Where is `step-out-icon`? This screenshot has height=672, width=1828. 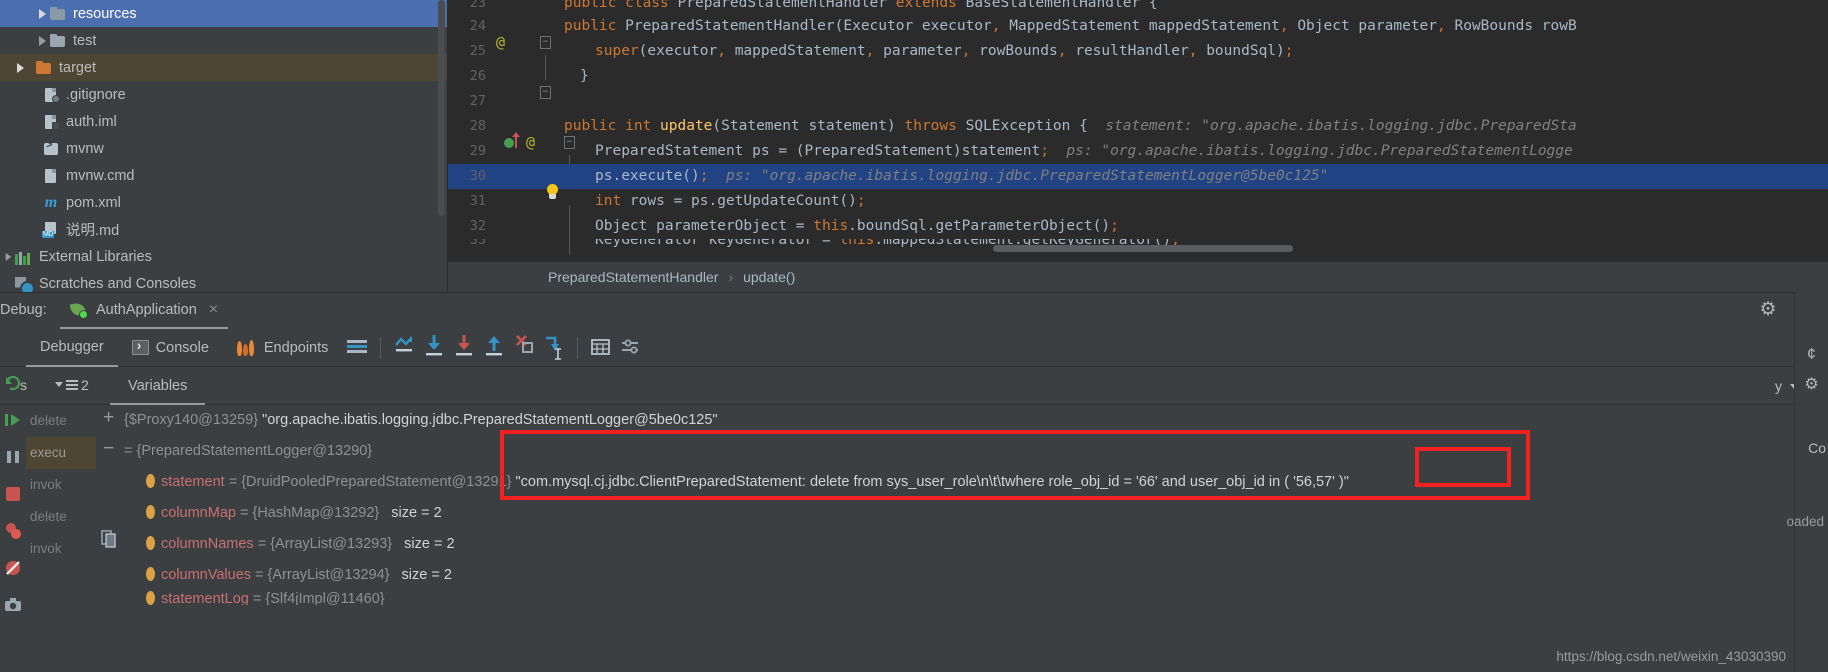 step-out-icon is located at coordinates (494, 348).